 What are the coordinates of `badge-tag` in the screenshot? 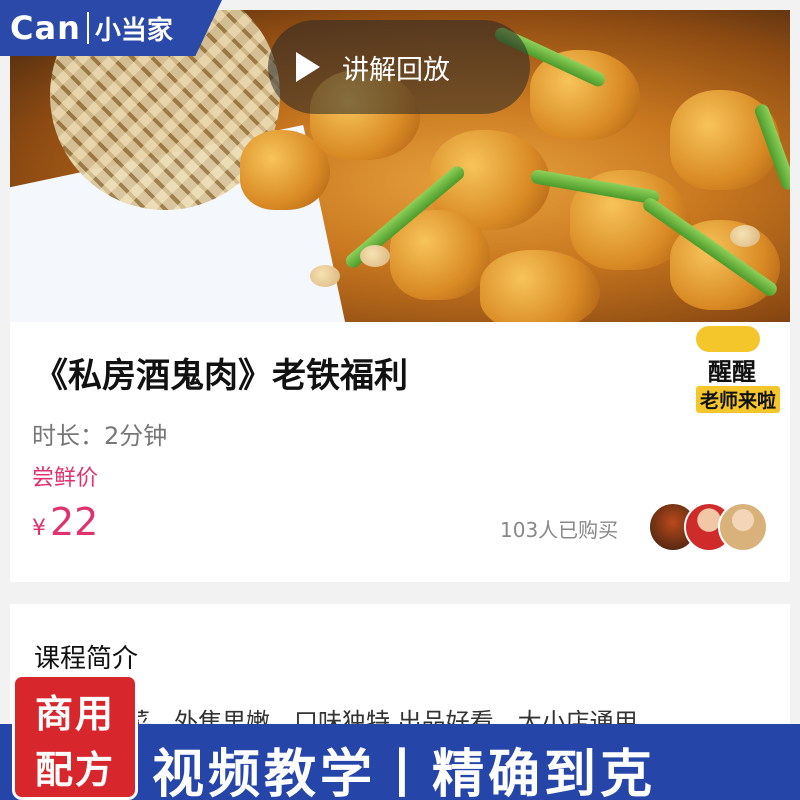 It's located at (728, 339).